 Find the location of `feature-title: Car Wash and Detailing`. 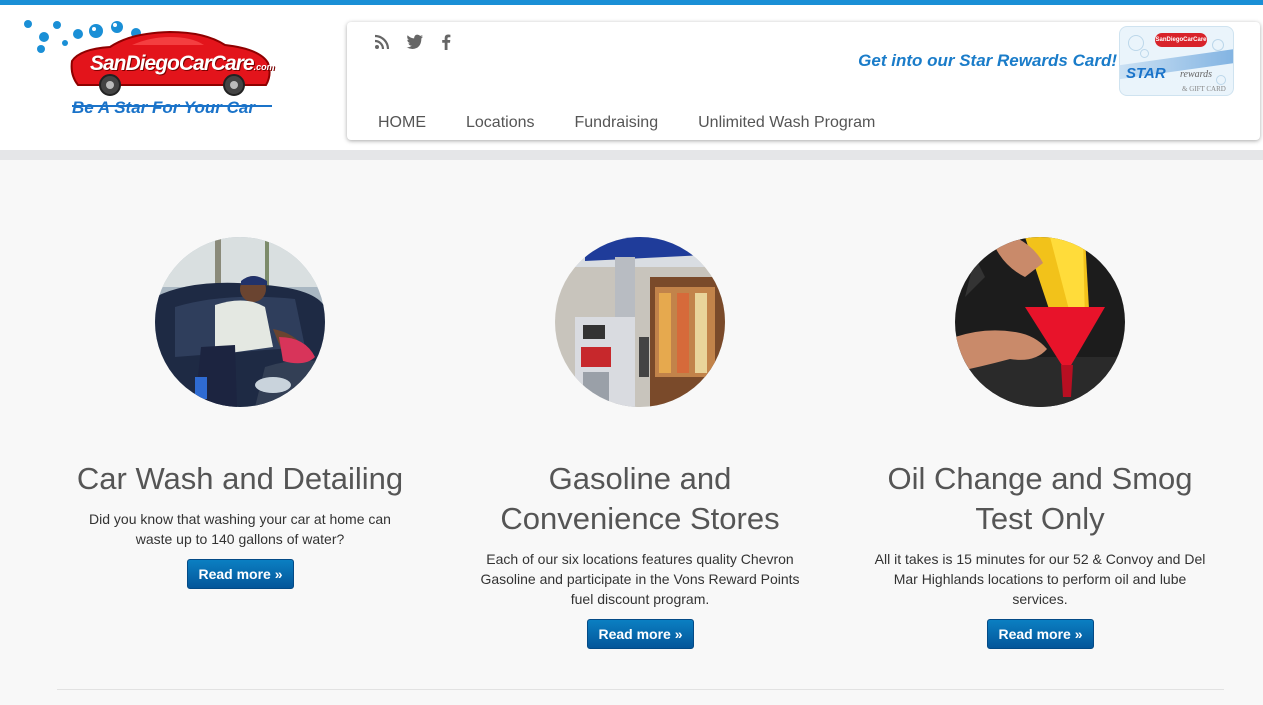

feature-title: Car Wash and Detailing is located at coordinates (240, 478).